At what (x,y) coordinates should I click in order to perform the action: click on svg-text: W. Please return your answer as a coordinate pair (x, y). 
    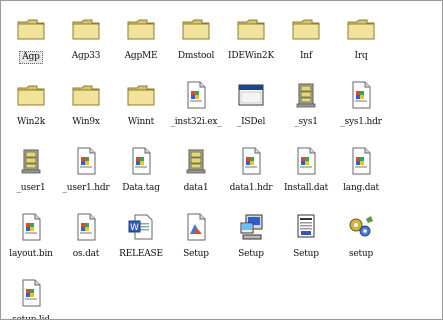
    Looking at the image, I should click on (134, 228).